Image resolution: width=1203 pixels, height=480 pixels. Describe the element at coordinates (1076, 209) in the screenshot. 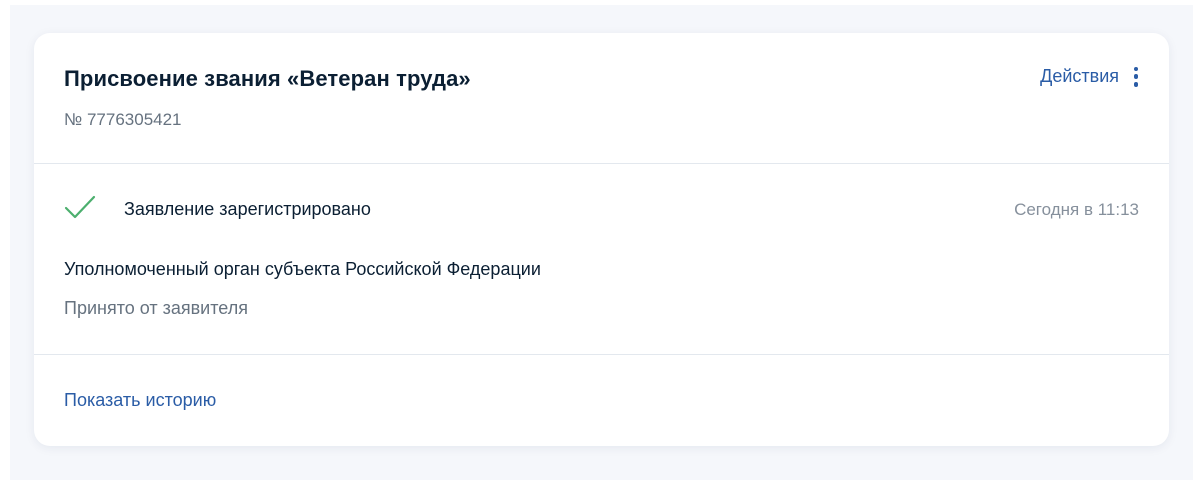

I see `status-timestamp: Сегодня в 11:13` at that location.